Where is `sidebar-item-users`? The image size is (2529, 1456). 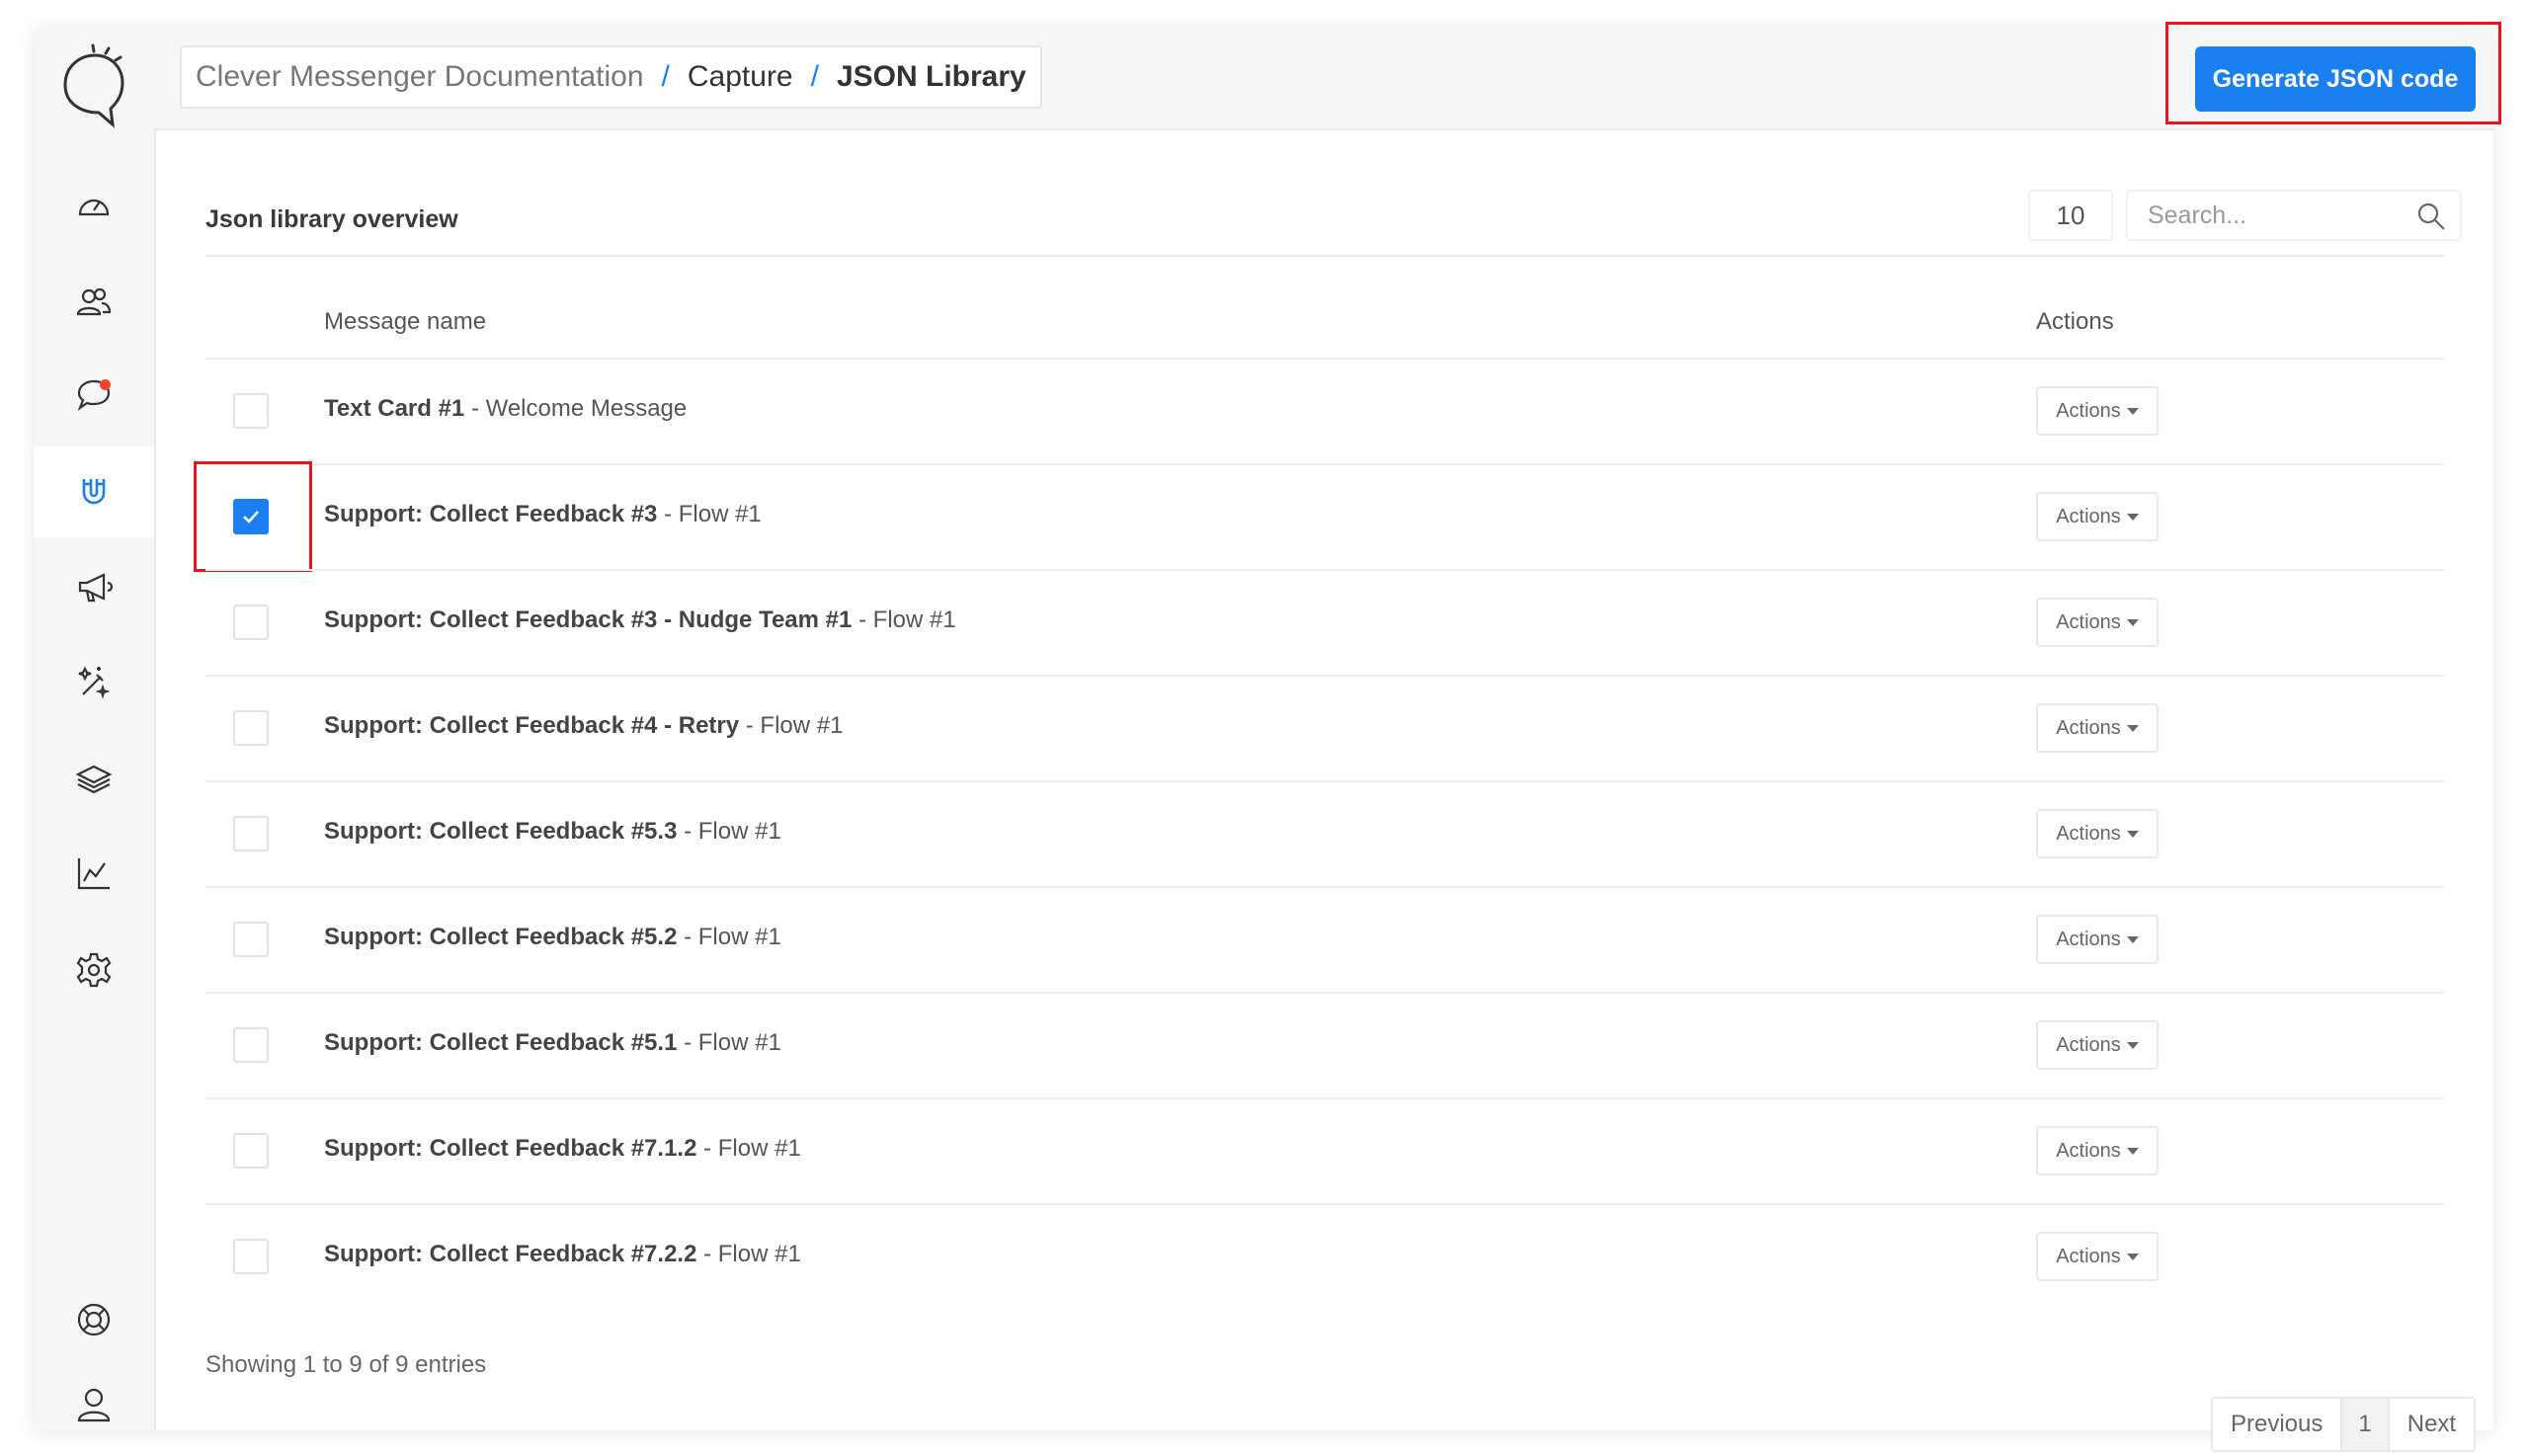 sidebar-item-users is located at coordinates (94, 302).